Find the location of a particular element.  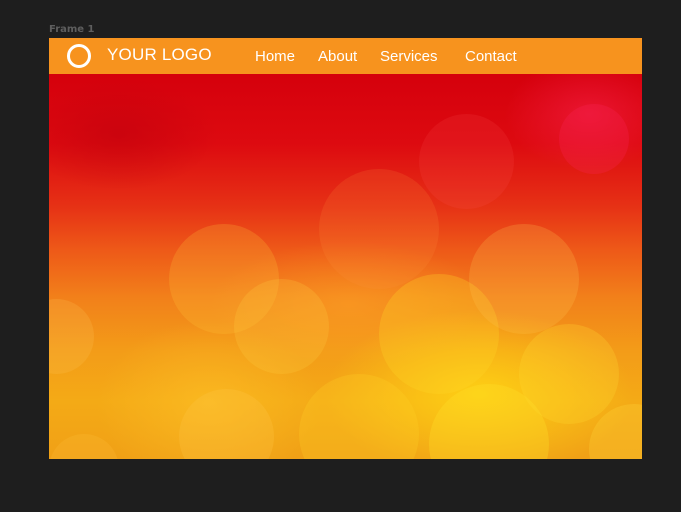

nav-link-contact: Contact is located at coordinates (491, 57).